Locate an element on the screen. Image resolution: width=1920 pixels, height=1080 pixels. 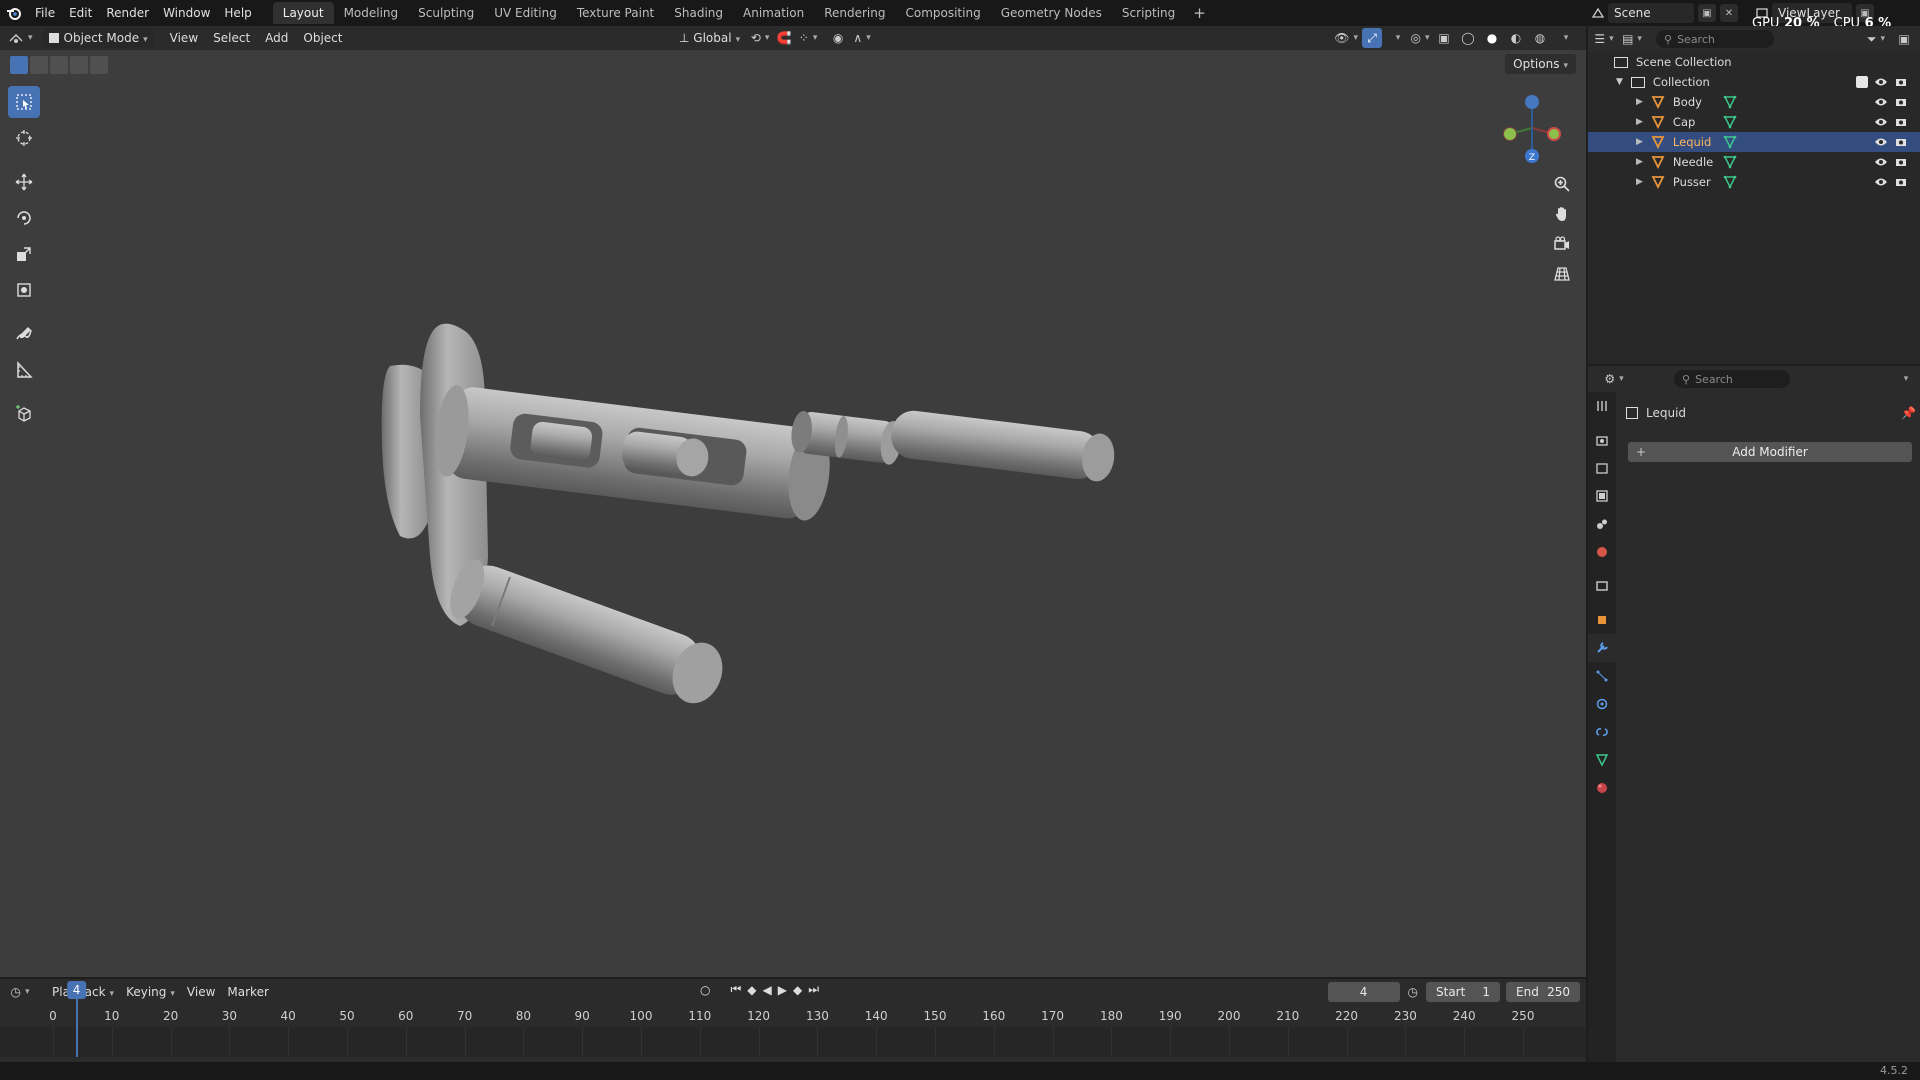
select-invert-icon is located at coordinates (79, 65).